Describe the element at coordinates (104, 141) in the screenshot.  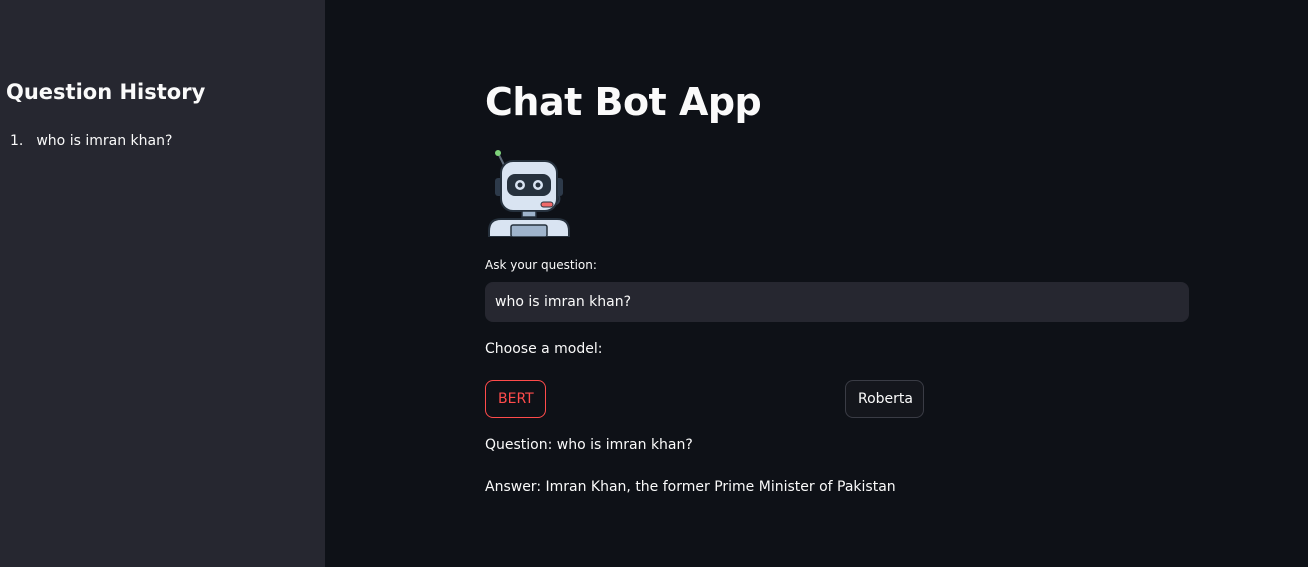
I see `history-item-text: who is imran khan?` at that location.